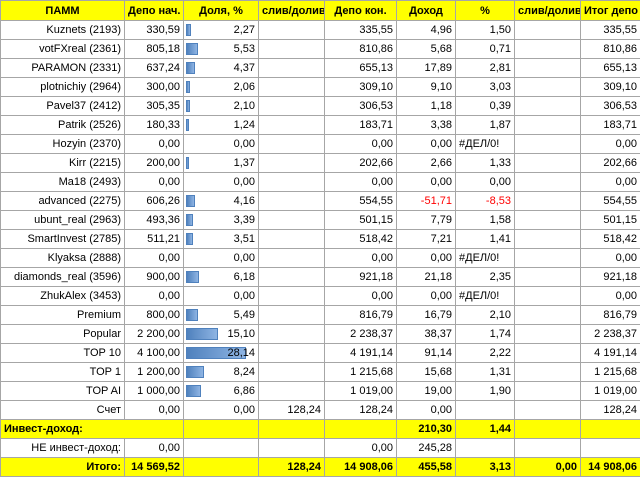 The height and width of the screenshot is (477, 640). What do you see at coordinates (63, 125) in the screenshot?
I see `pamm-name-cell: Patrik (2526)` at bounding box center [63, 125].